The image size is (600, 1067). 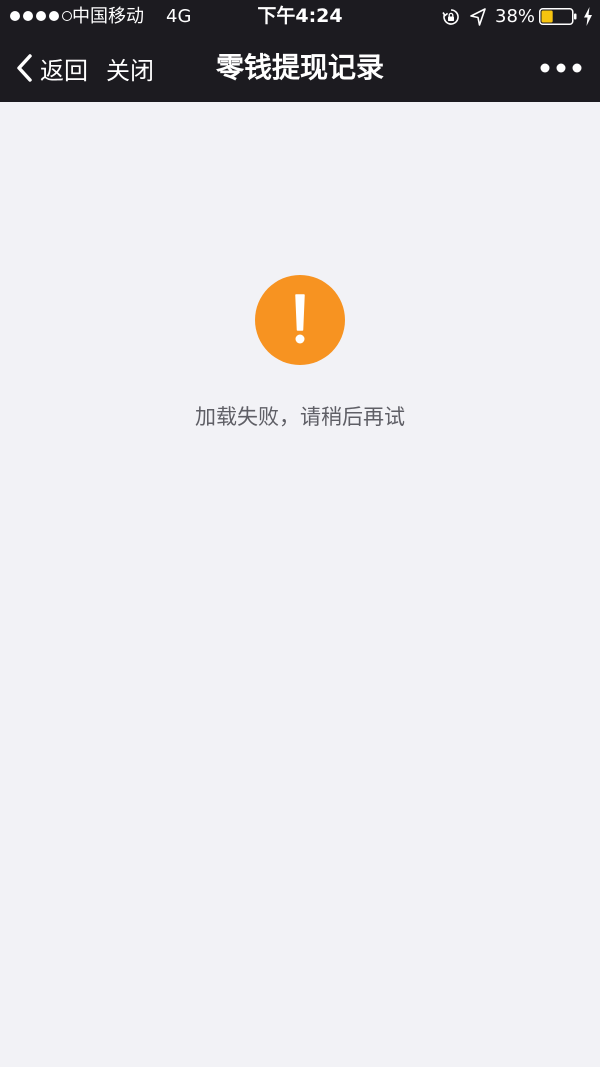 I want to click on close-button: 关闭, so click(x=130, y=68).